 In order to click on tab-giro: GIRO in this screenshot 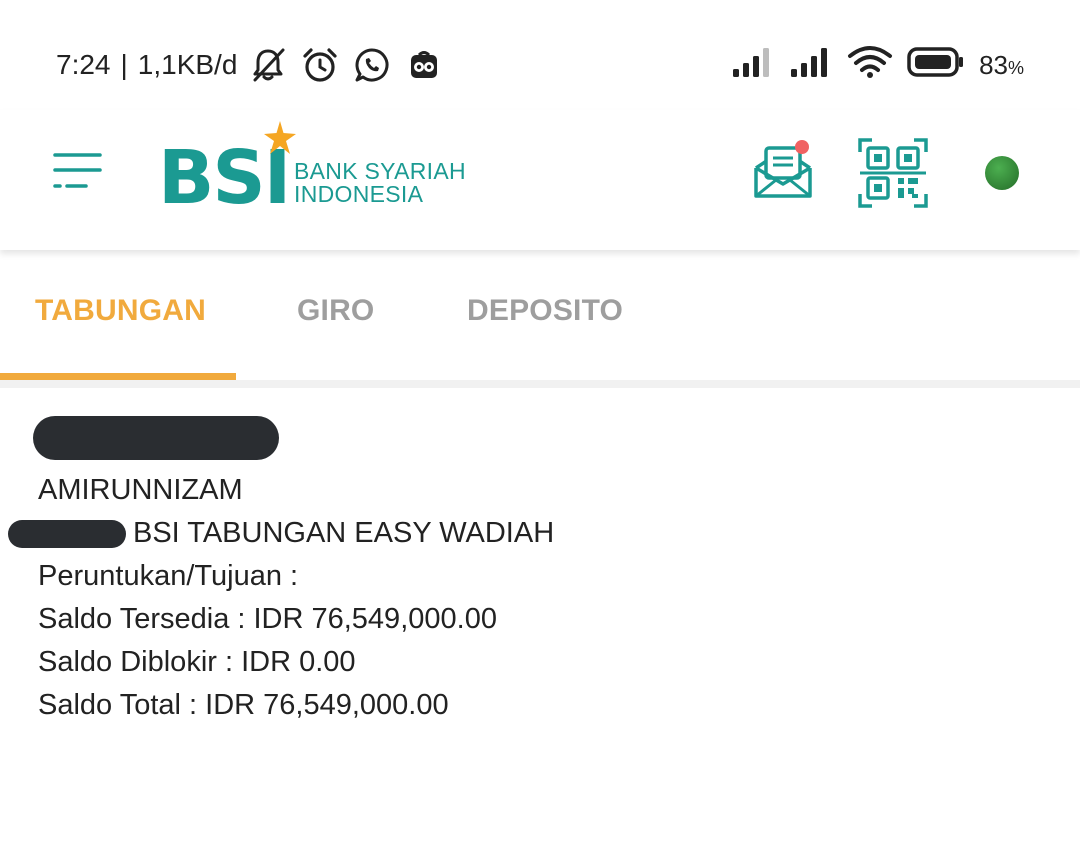, I will do `click(335, 316)`.